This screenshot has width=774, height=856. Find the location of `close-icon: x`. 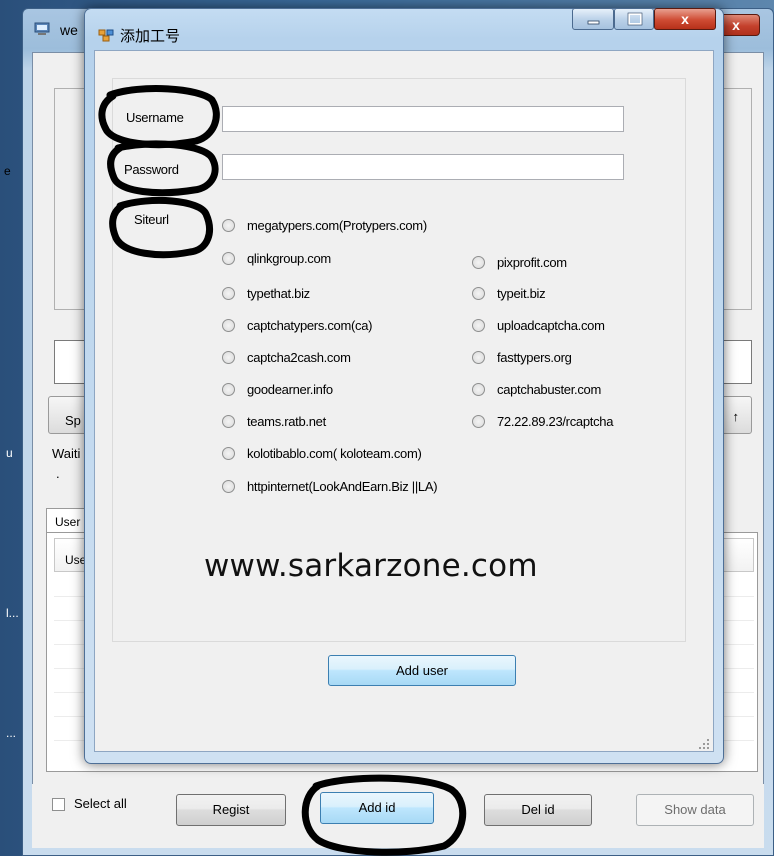

close-icon: x is located at coordinates (685, 19).